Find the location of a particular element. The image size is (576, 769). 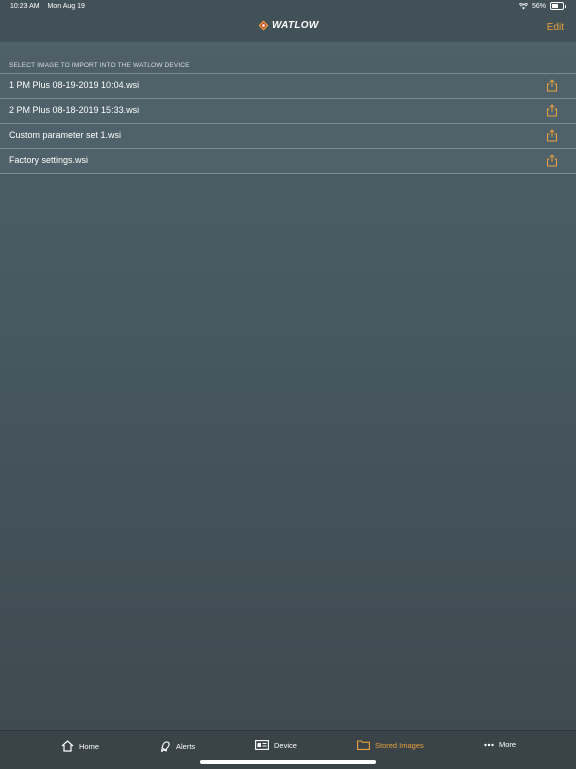

file-name: Custom parameter set 1.wsi is located at coordinates (65, 135).